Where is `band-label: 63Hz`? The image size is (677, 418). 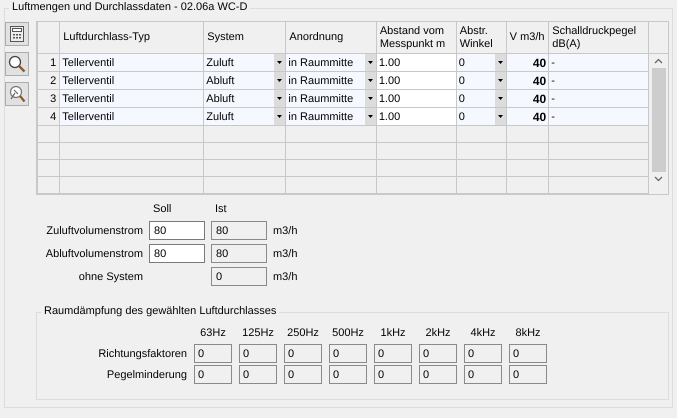
band-label: 63Hz is located at coordinates (213, 334).